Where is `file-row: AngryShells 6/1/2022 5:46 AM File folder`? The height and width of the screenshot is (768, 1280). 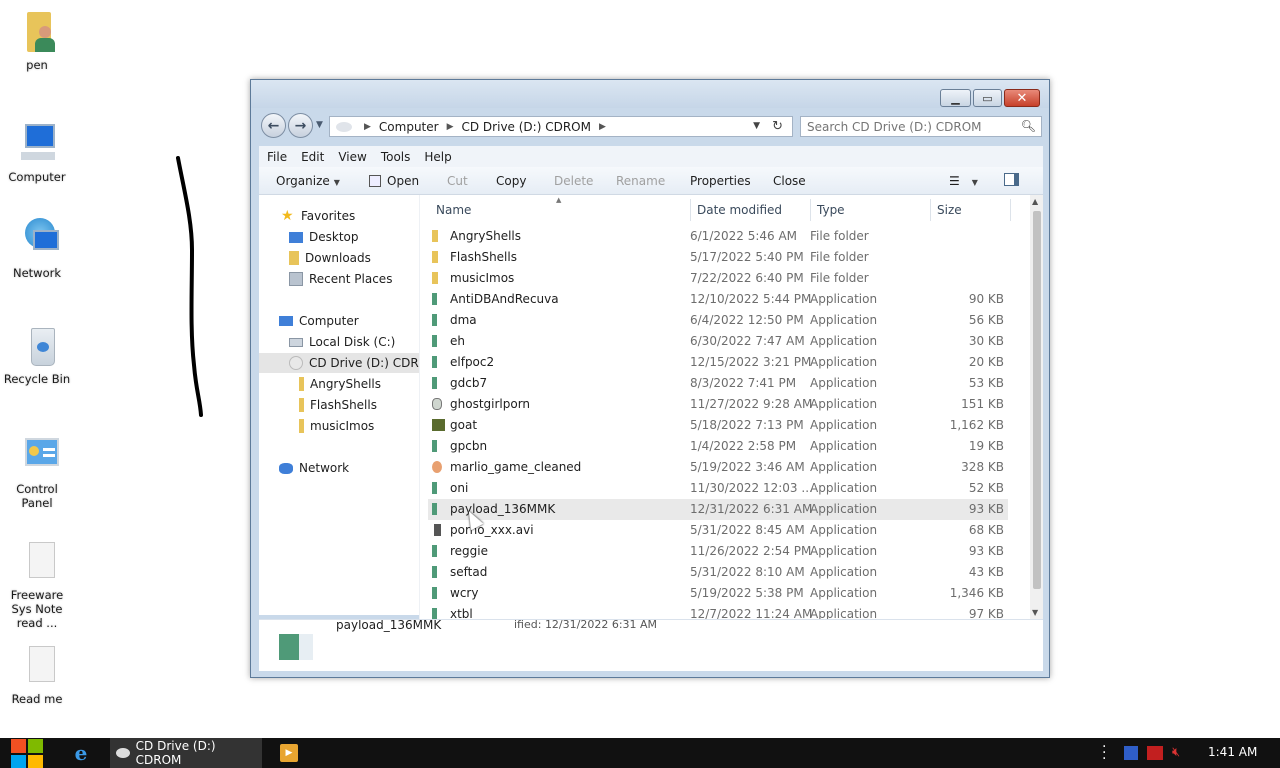 file-row: AngryShells 6/1/2022 5:46 AM File folder is located at coordinates (718, 236).